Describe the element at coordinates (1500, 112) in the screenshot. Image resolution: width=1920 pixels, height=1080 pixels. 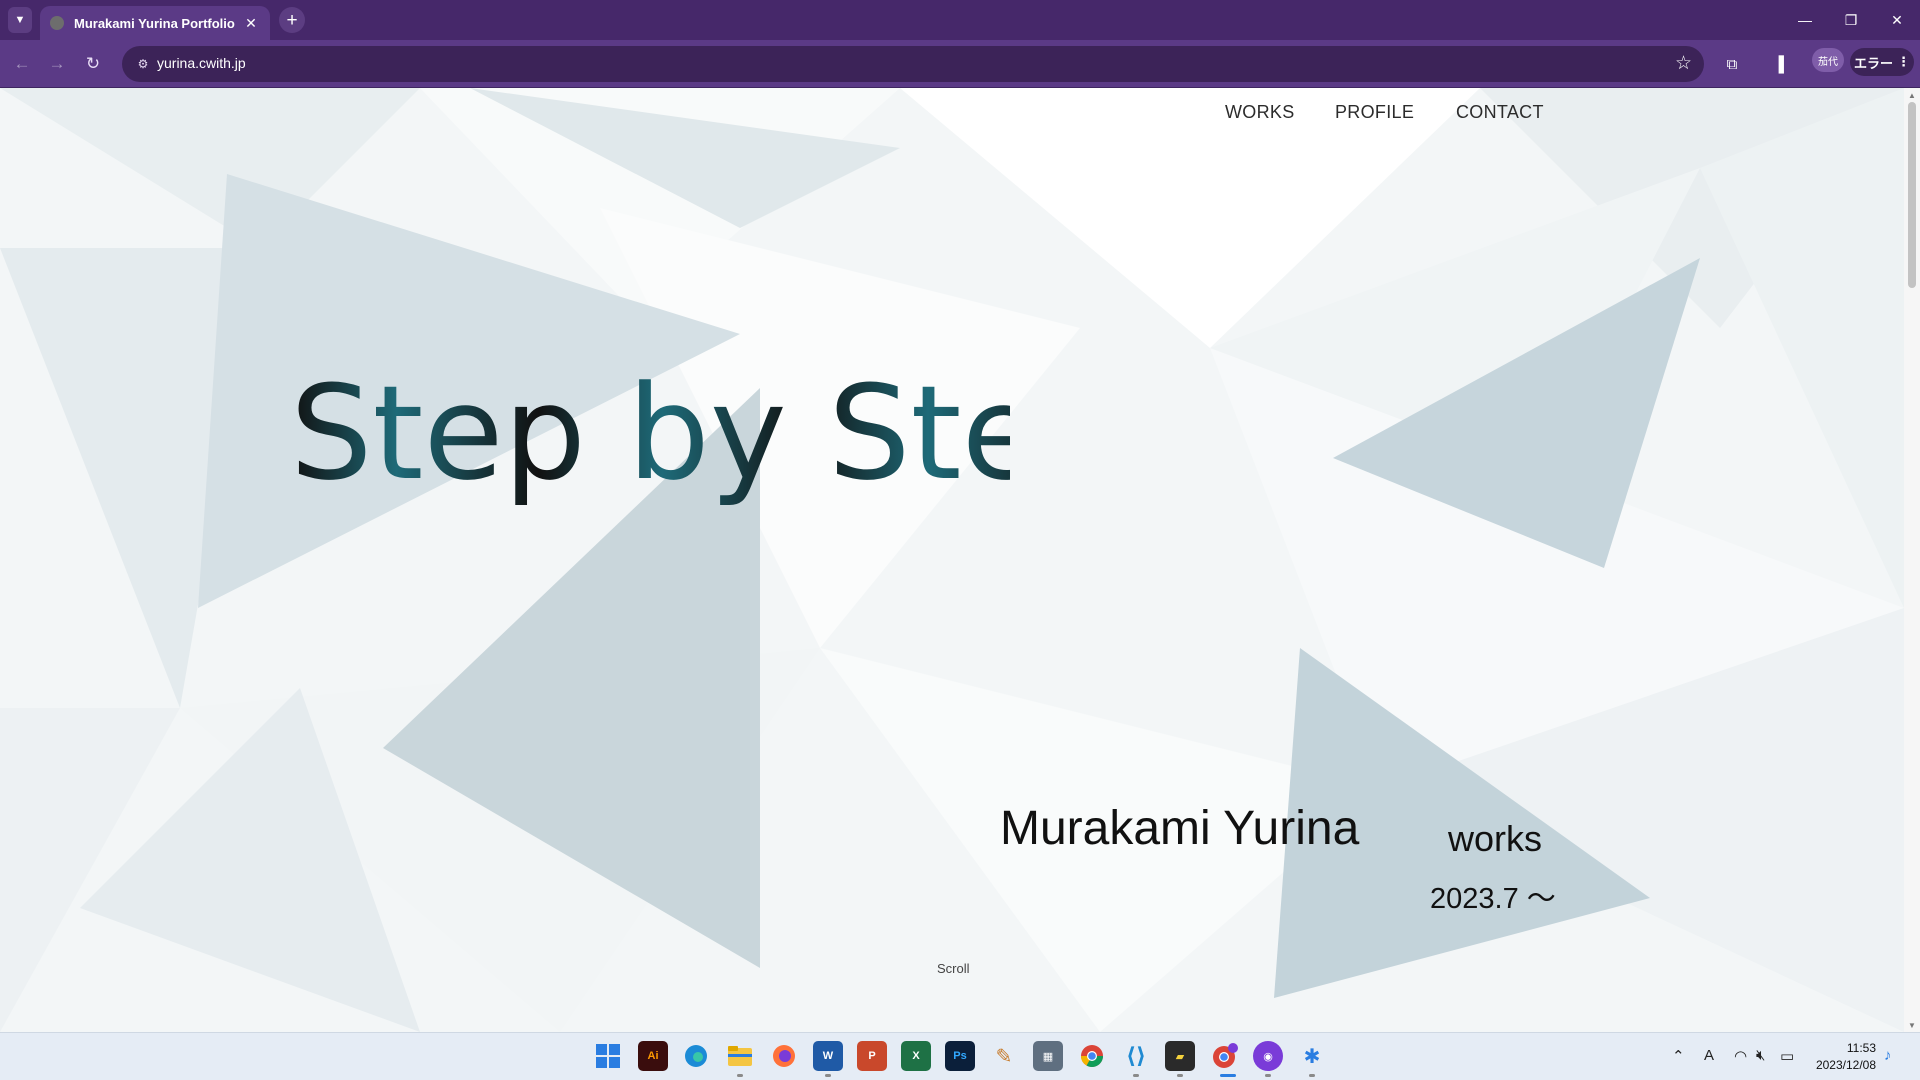
I see `nav-contact-link: CONTACT` at that location.